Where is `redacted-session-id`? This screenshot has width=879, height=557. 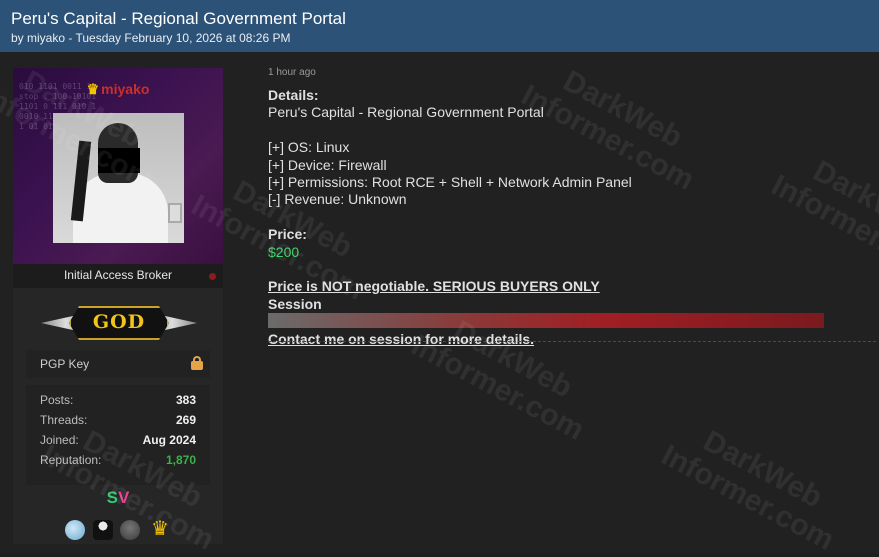
redacted-session-id is located at coordinates (546, 321).